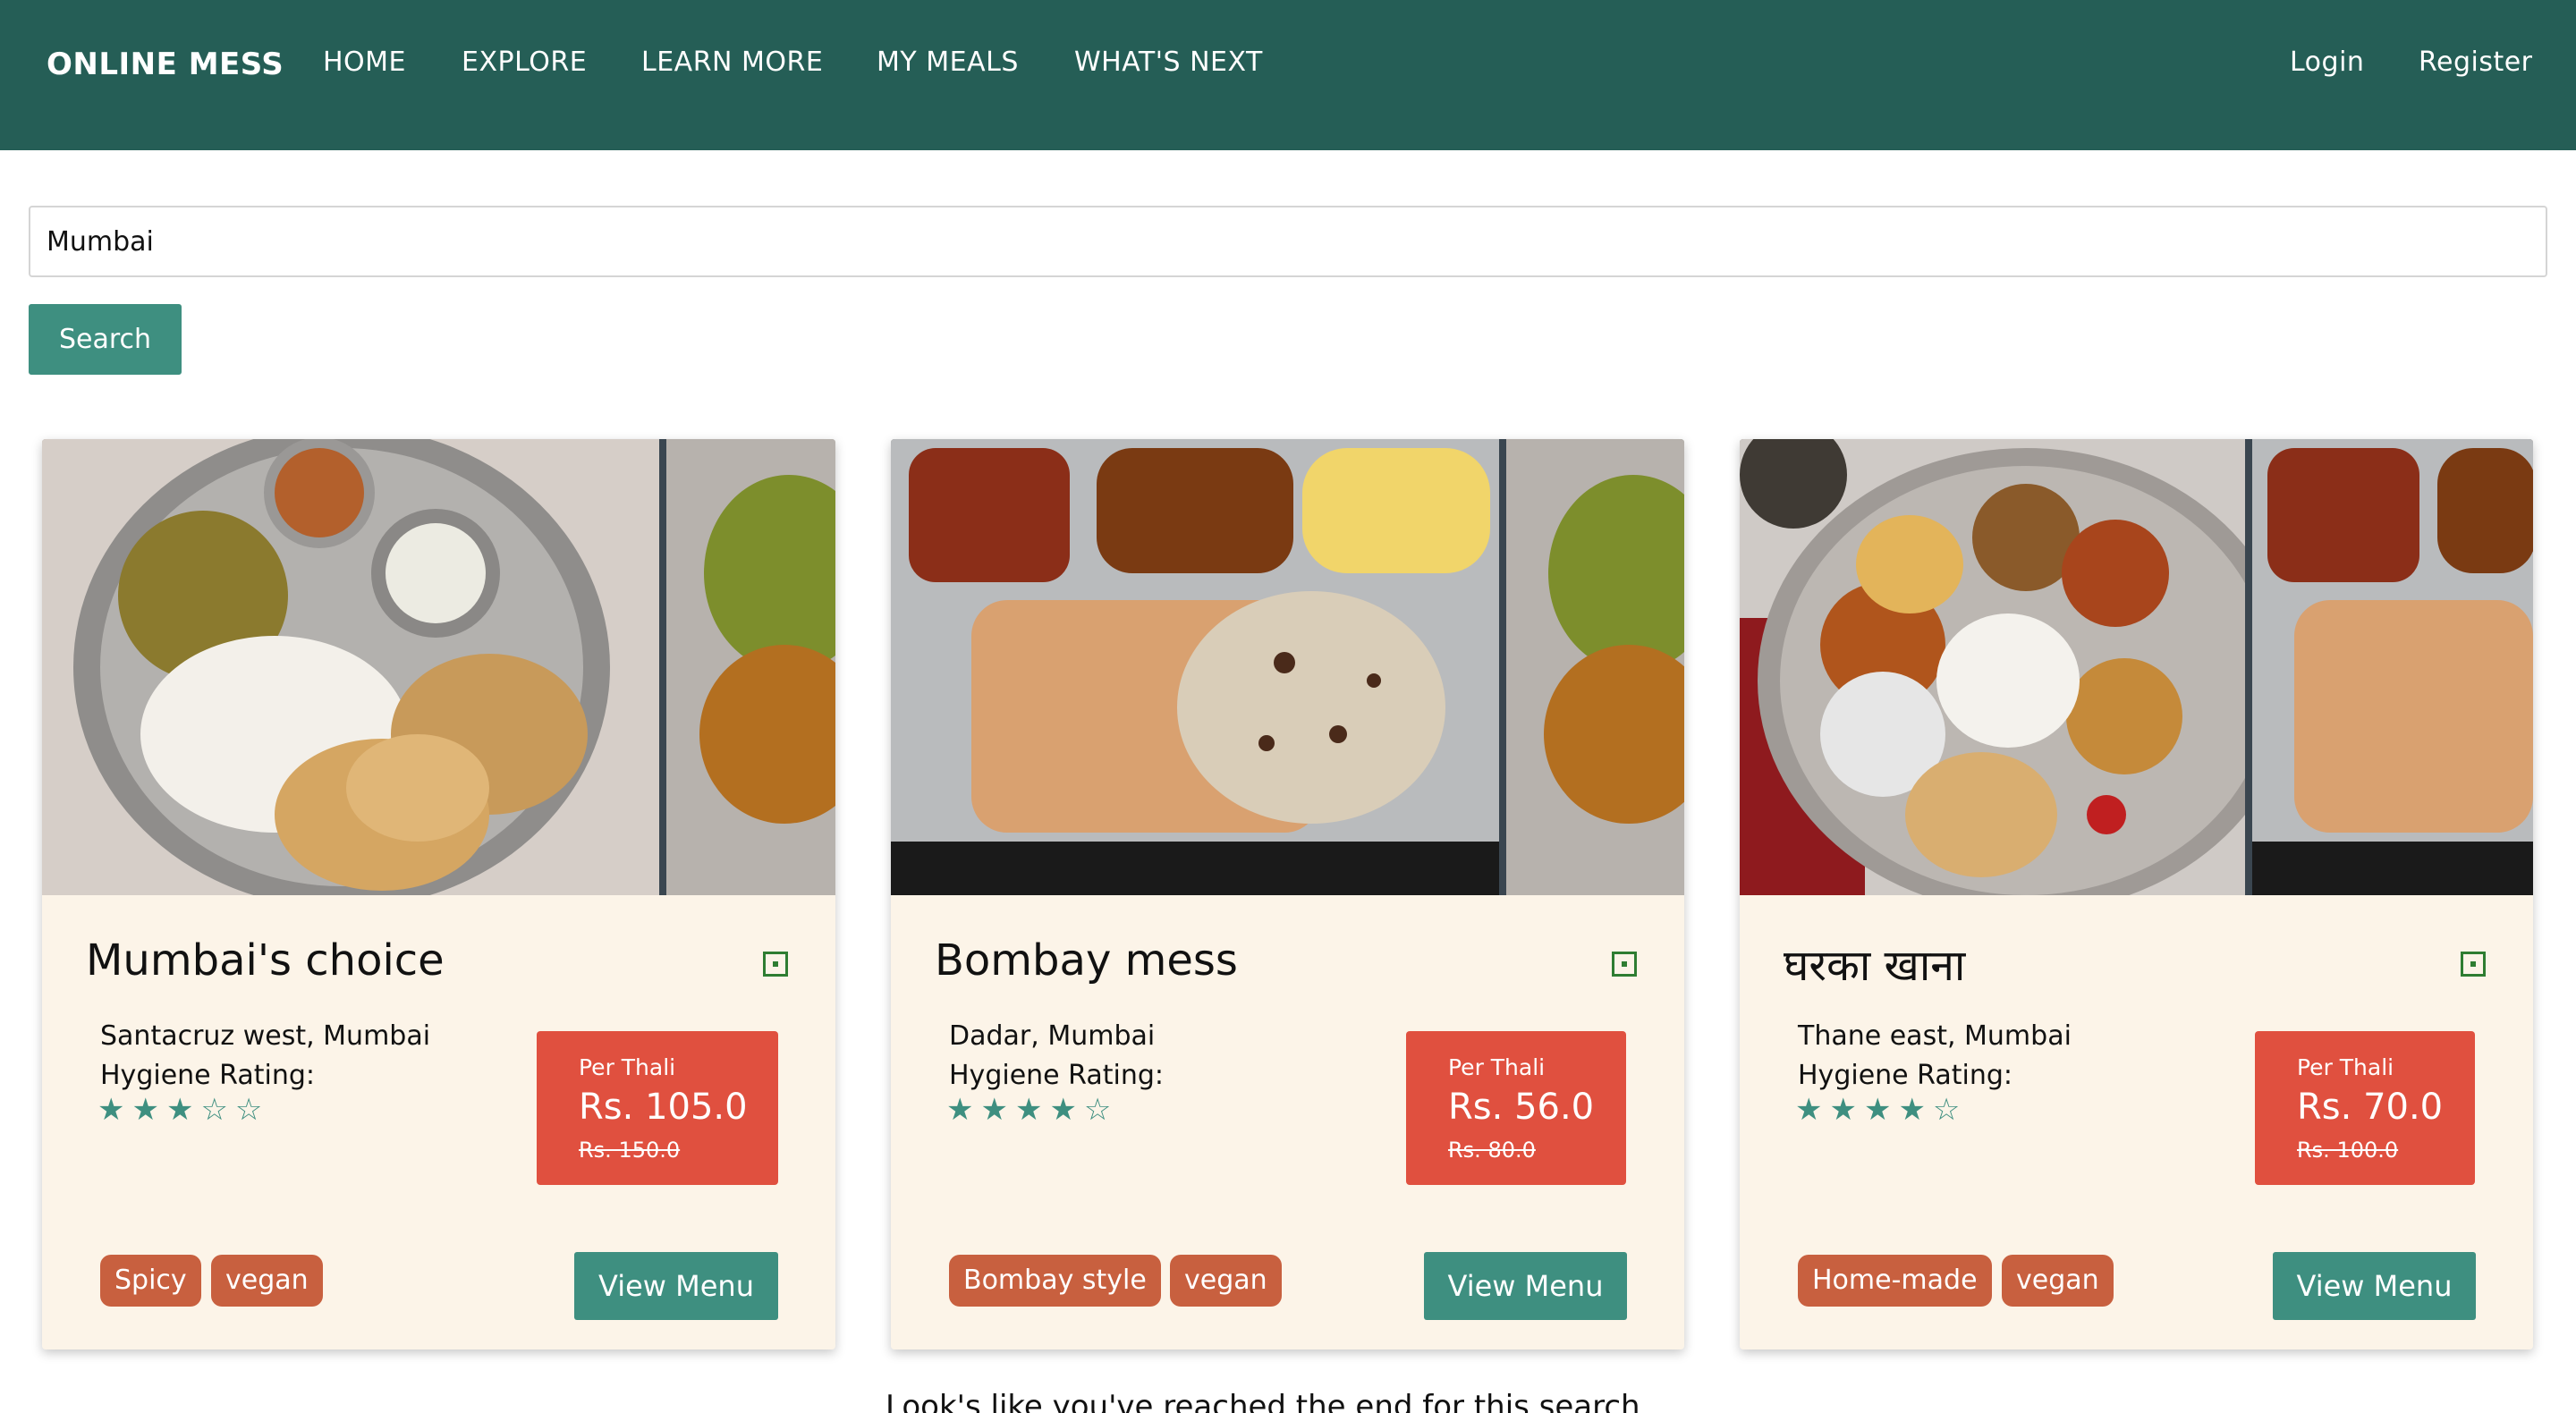 This screenshot has width=2576, height=1413. What do you see at coordinates (732, 62) in the screenshot?
I see `nav-learn-more: LEARN MORE` at bounding box center [732, 62].